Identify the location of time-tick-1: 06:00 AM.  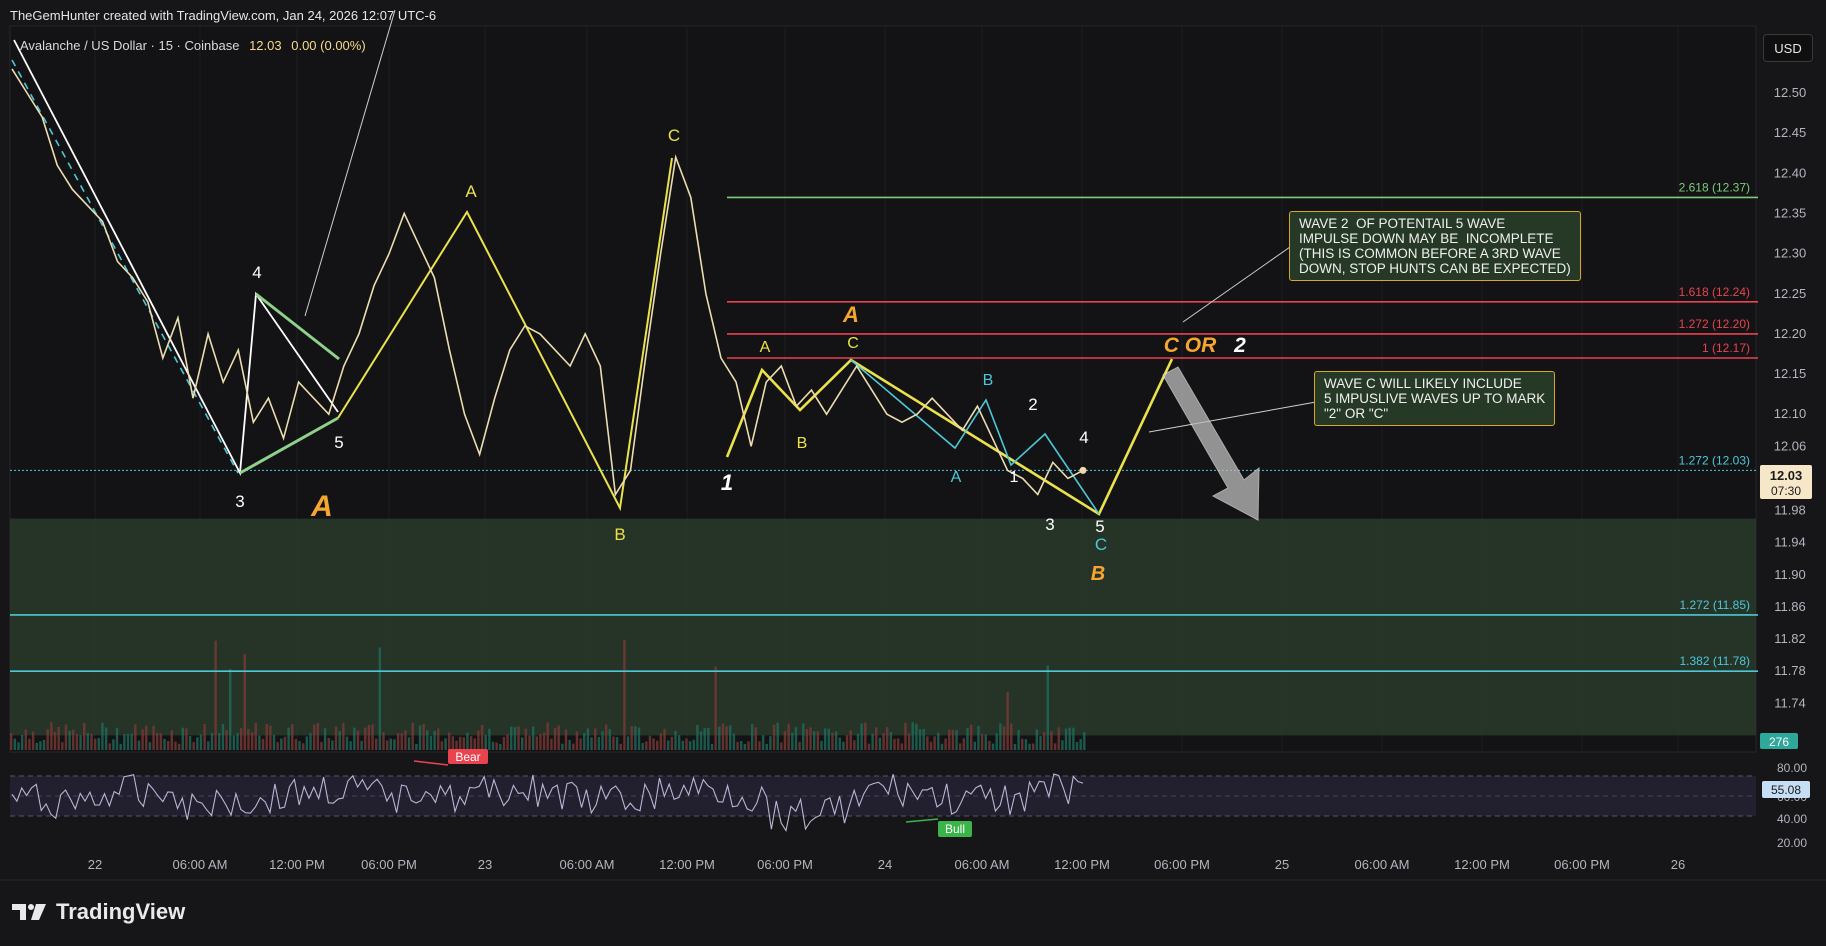
(200, 864).